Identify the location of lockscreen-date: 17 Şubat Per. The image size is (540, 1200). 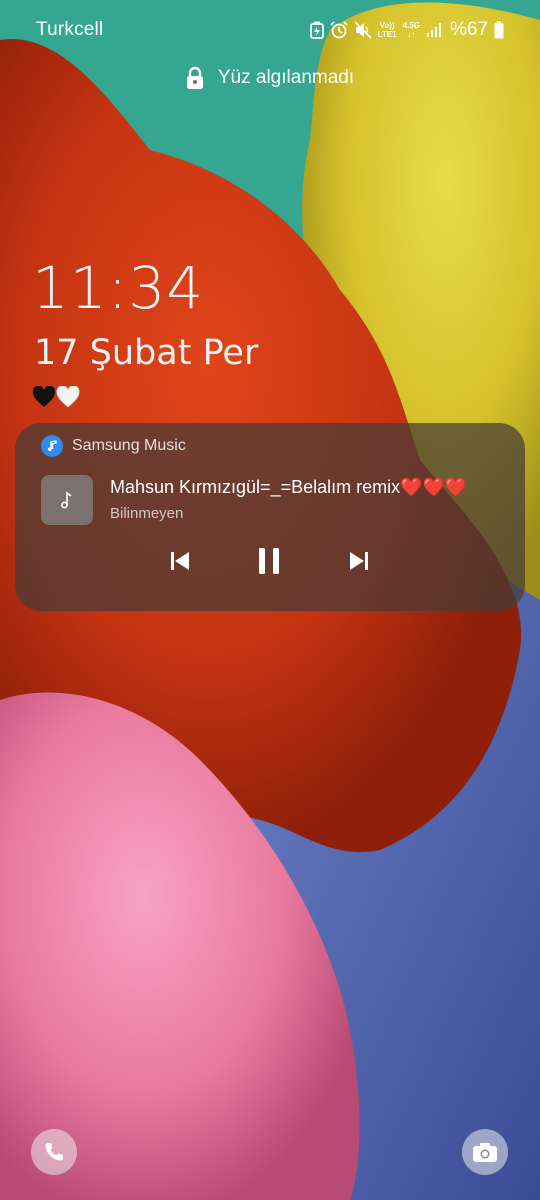
(146, 353).